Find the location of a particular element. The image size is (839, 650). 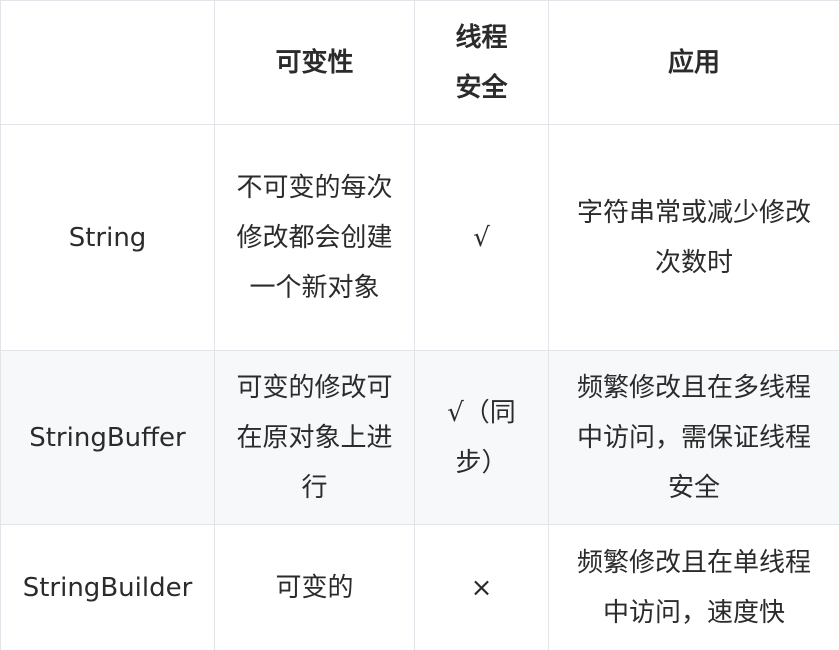

table-cell-class: StringBuilder is located at coordinates (107, 587).